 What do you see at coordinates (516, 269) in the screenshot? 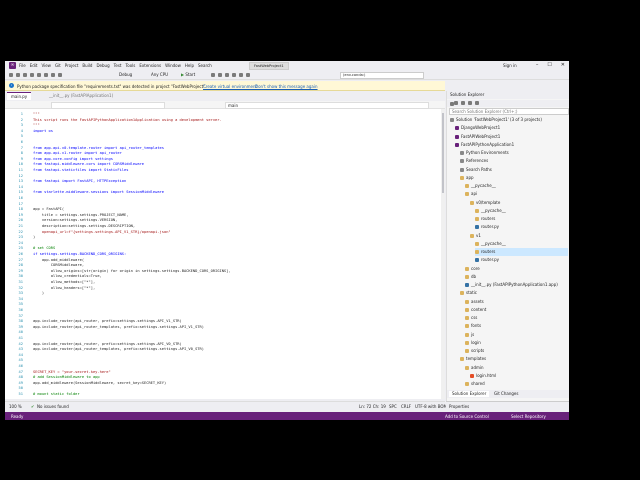
I see `tree-node: core` at bounding box center [516, 269].